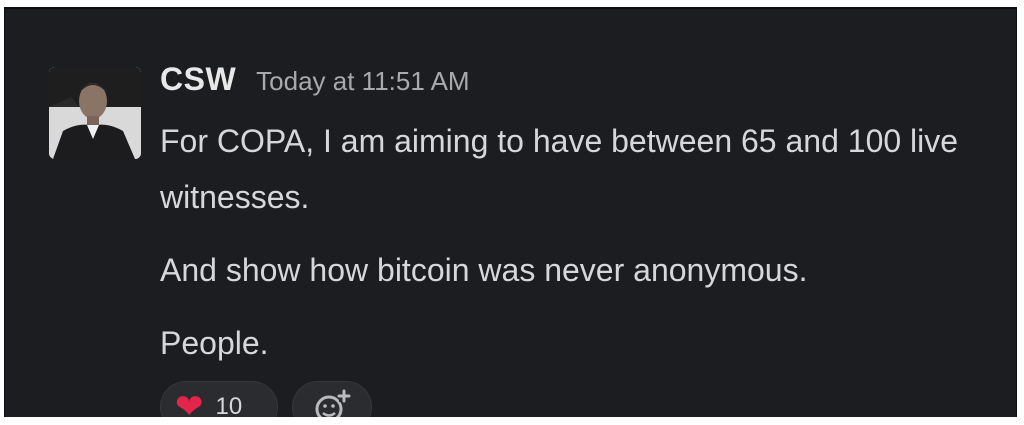 This screenshot has width=1024, height=425. I want to click on message-paragraph: People., so click(214, 343).